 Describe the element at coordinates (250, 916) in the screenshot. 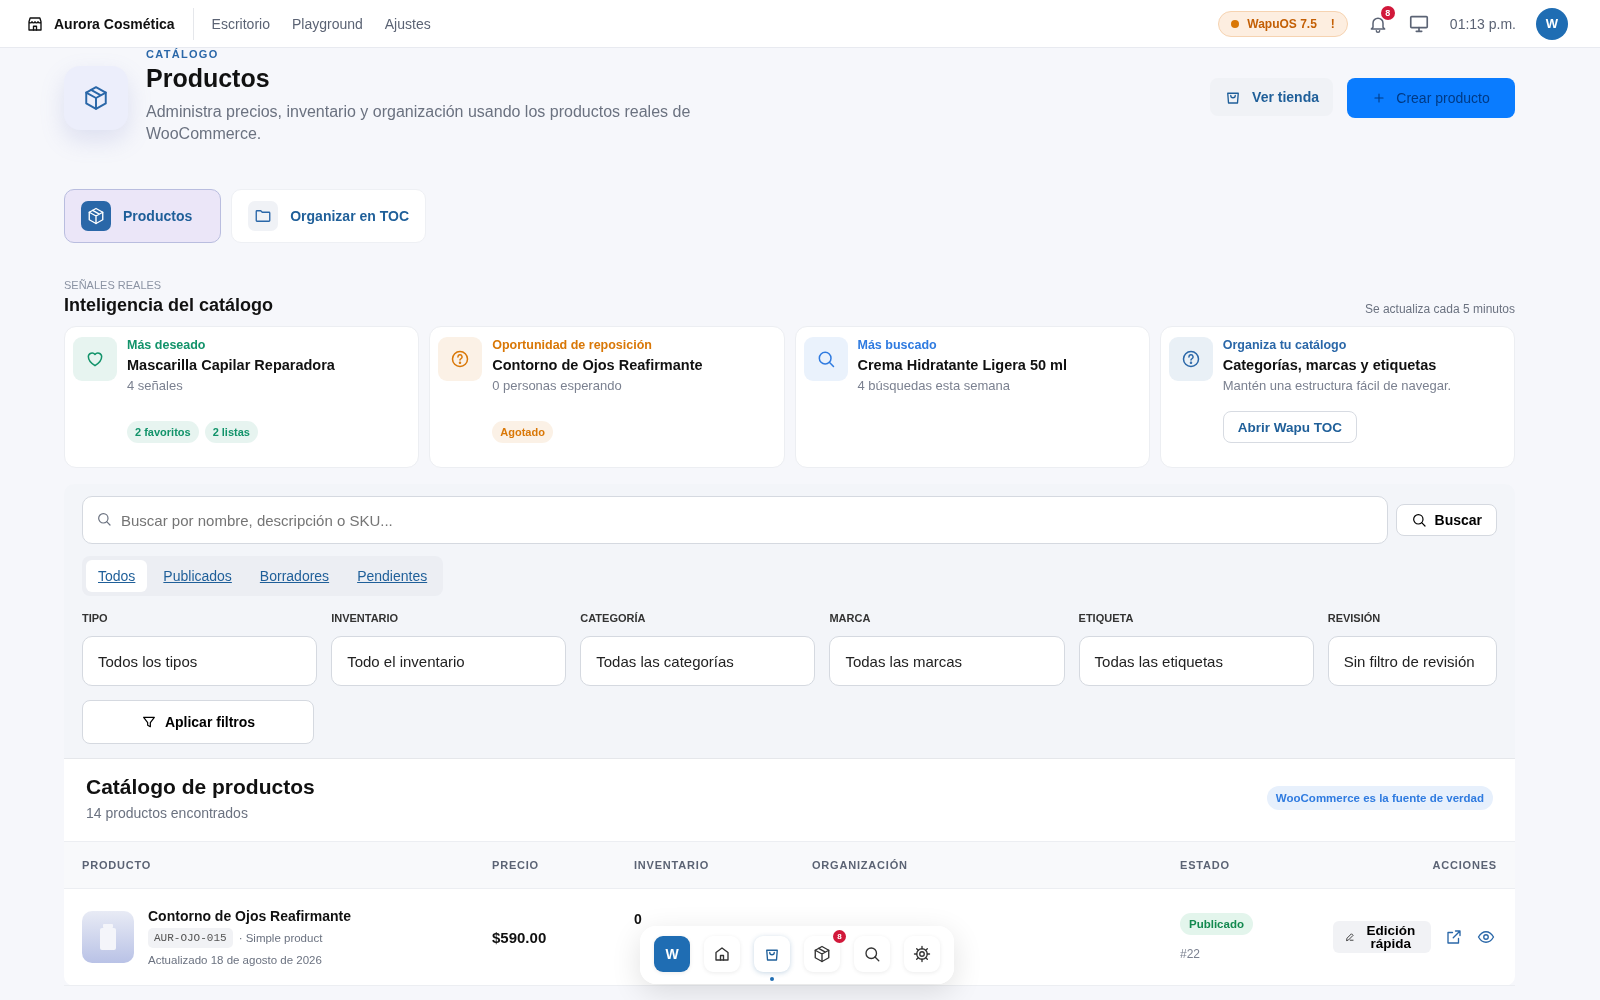

I see `product-name: Contorno de Ojos Reafirmante` at that location.